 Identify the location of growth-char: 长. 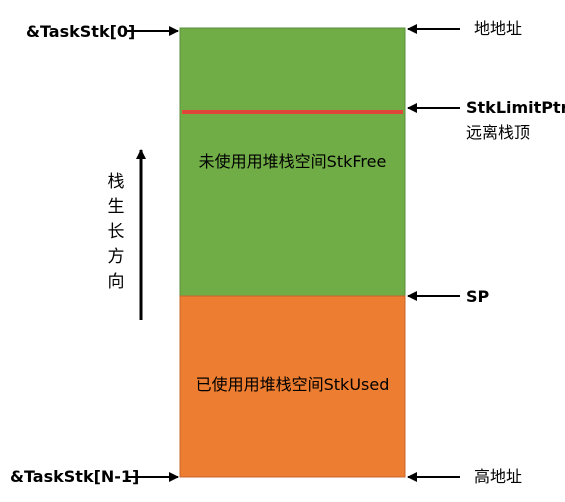
(116, 232).